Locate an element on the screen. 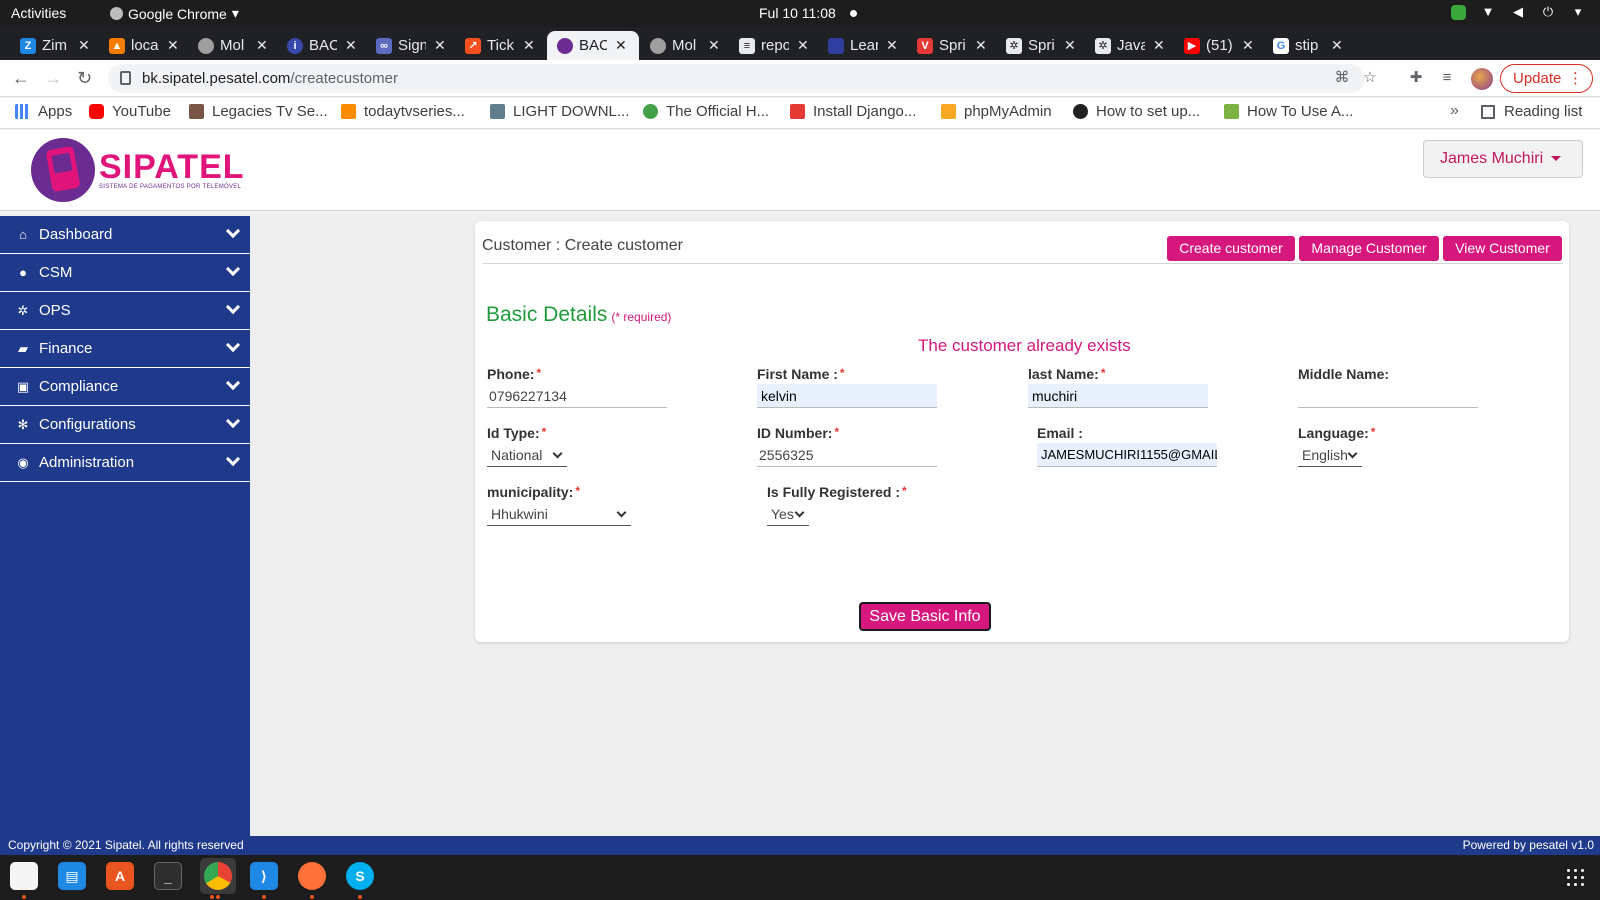 The image size is (1600, 900). download-icon is located at coordinates (497, 111).